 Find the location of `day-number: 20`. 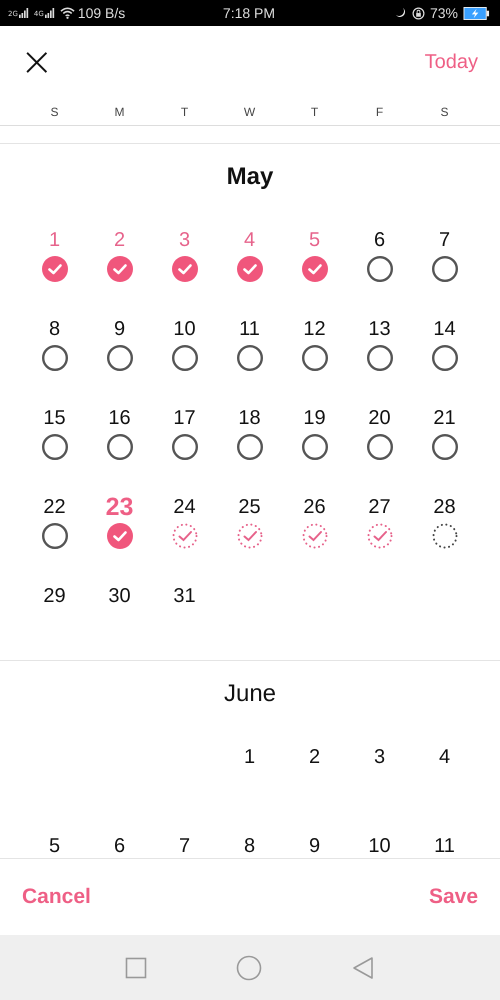

day-number: 20 is located at coordinates (379, 418).